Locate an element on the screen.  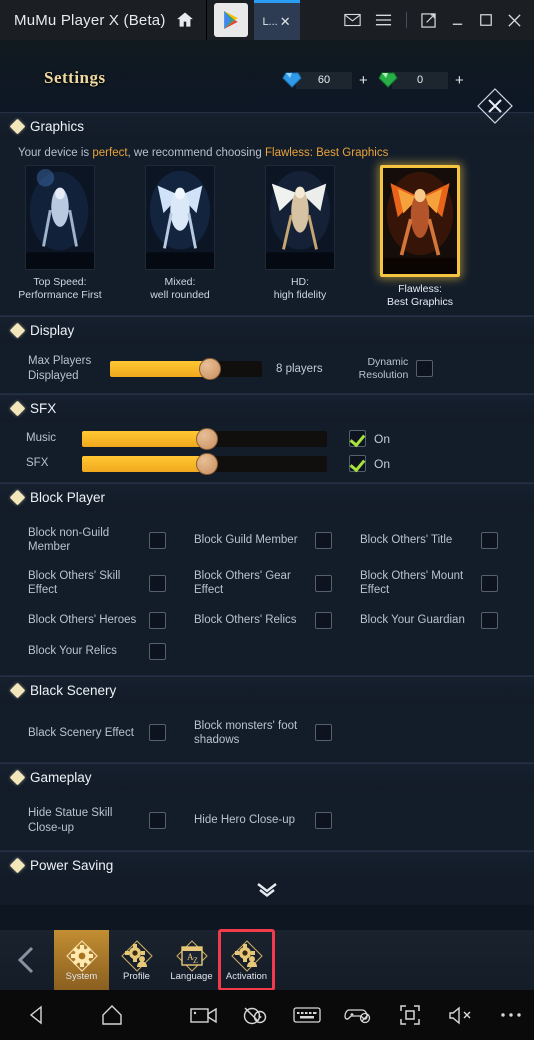
sfx-slider is located at coordinates (204, 463).